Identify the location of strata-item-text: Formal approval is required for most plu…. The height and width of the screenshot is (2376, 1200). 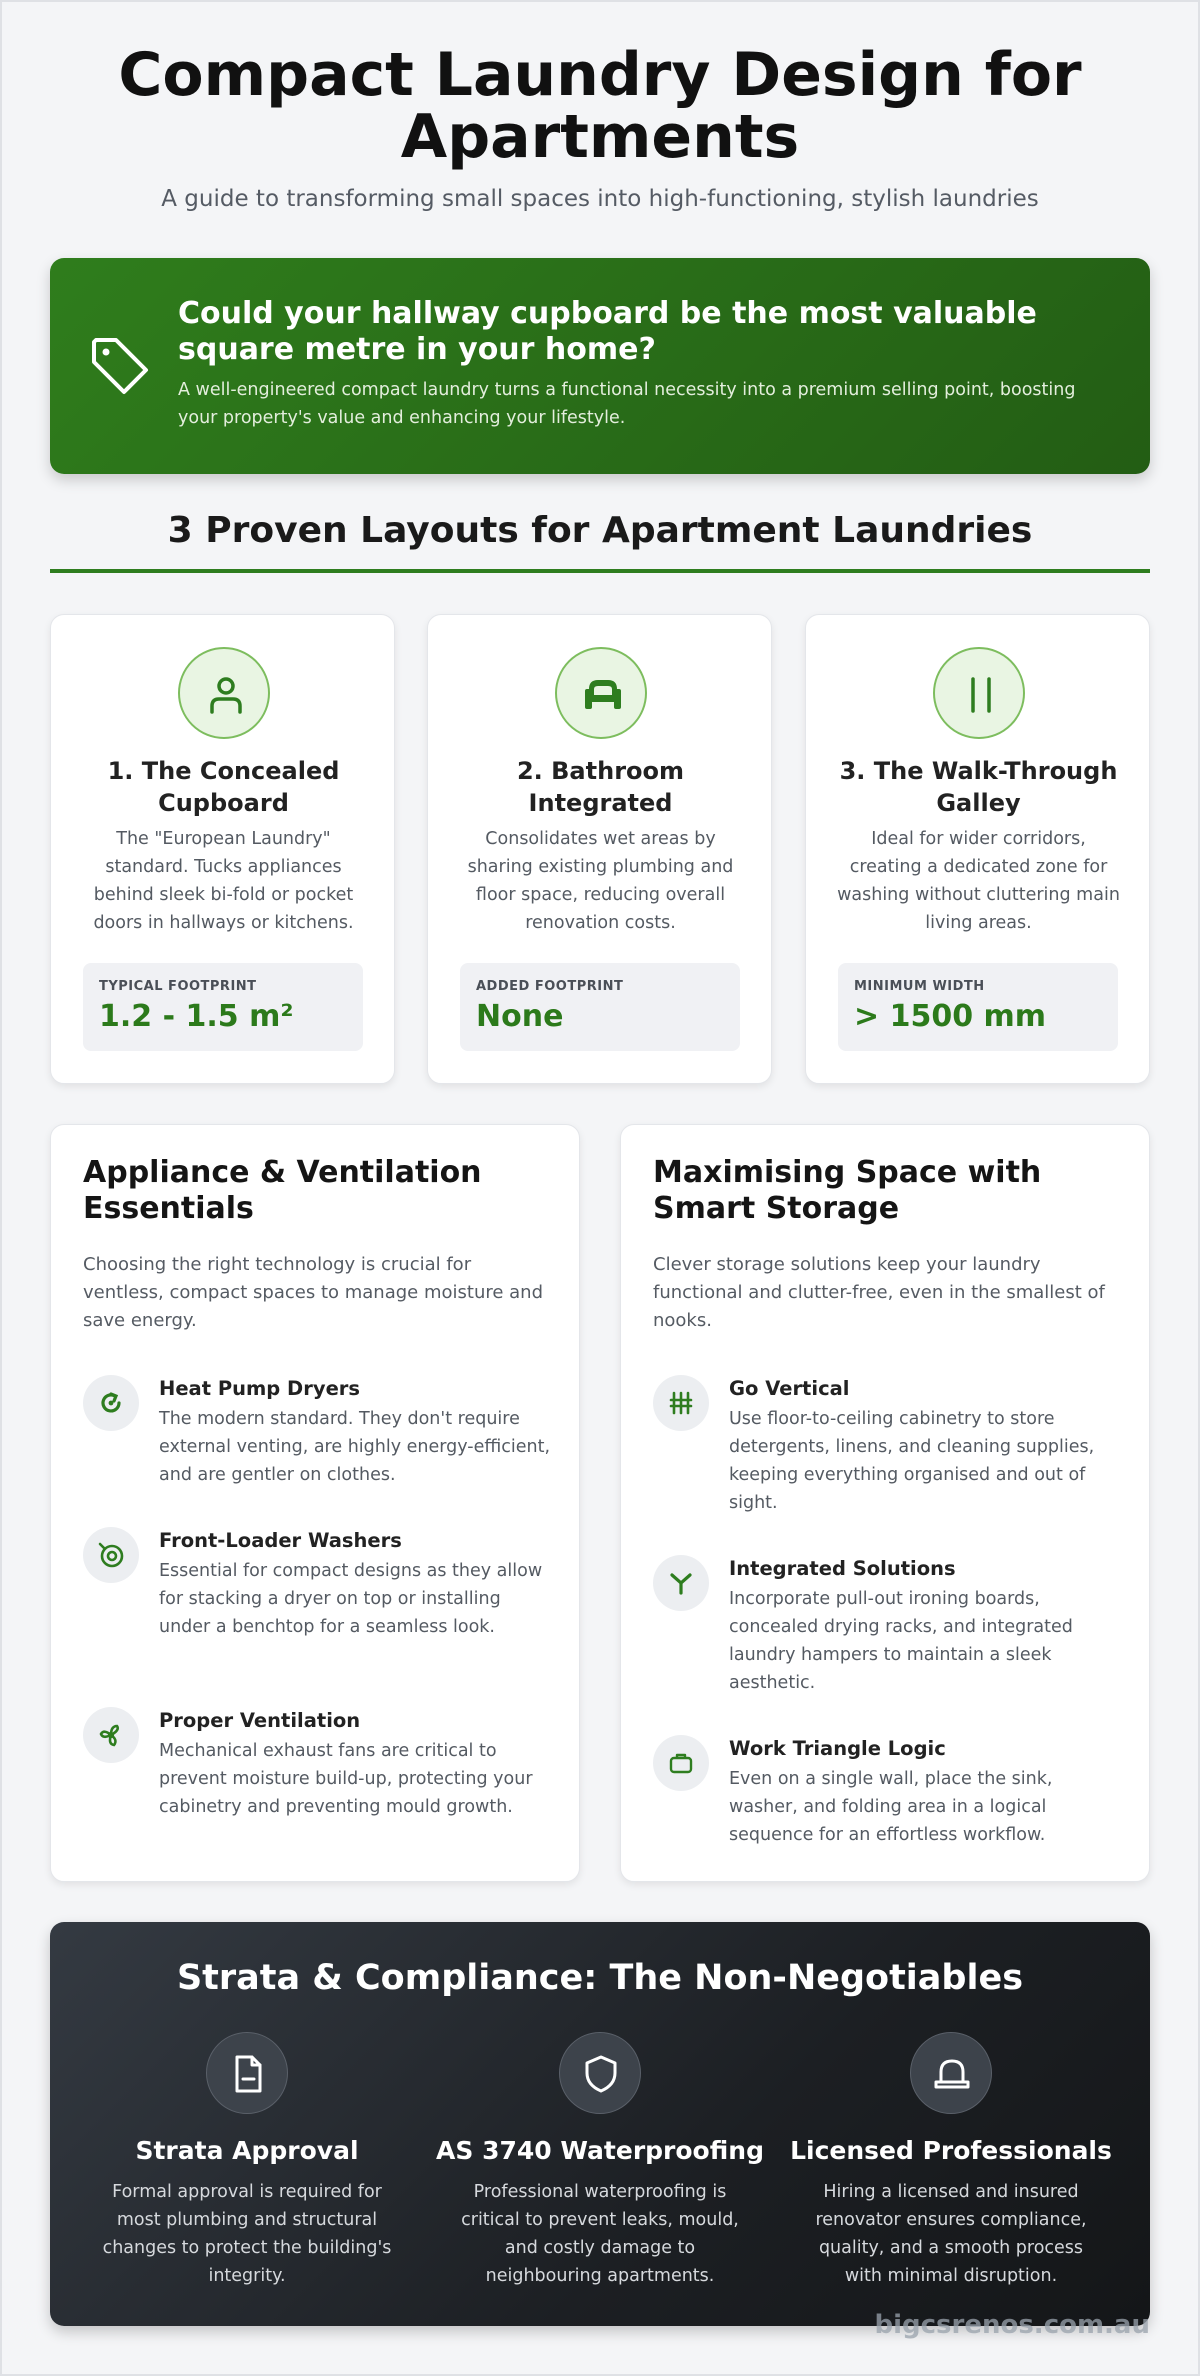
(247, 2234).